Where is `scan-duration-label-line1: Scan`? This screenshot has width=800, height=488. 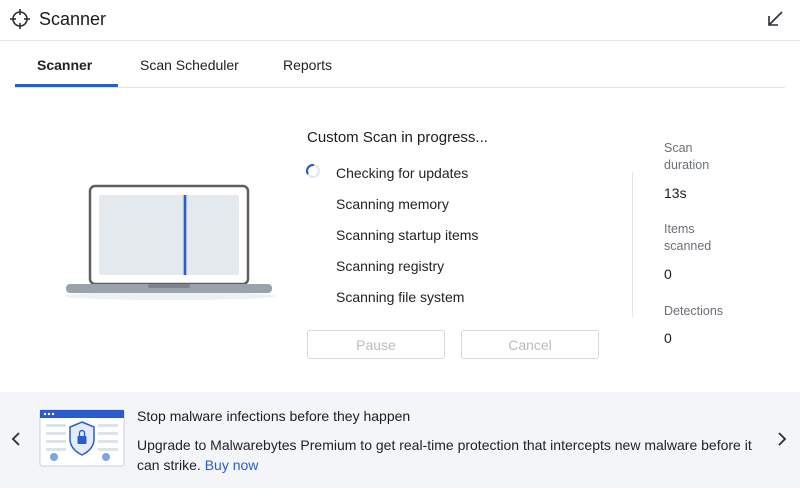
scan-duration-label-line1: Scan is located at coordinates (678, 148).